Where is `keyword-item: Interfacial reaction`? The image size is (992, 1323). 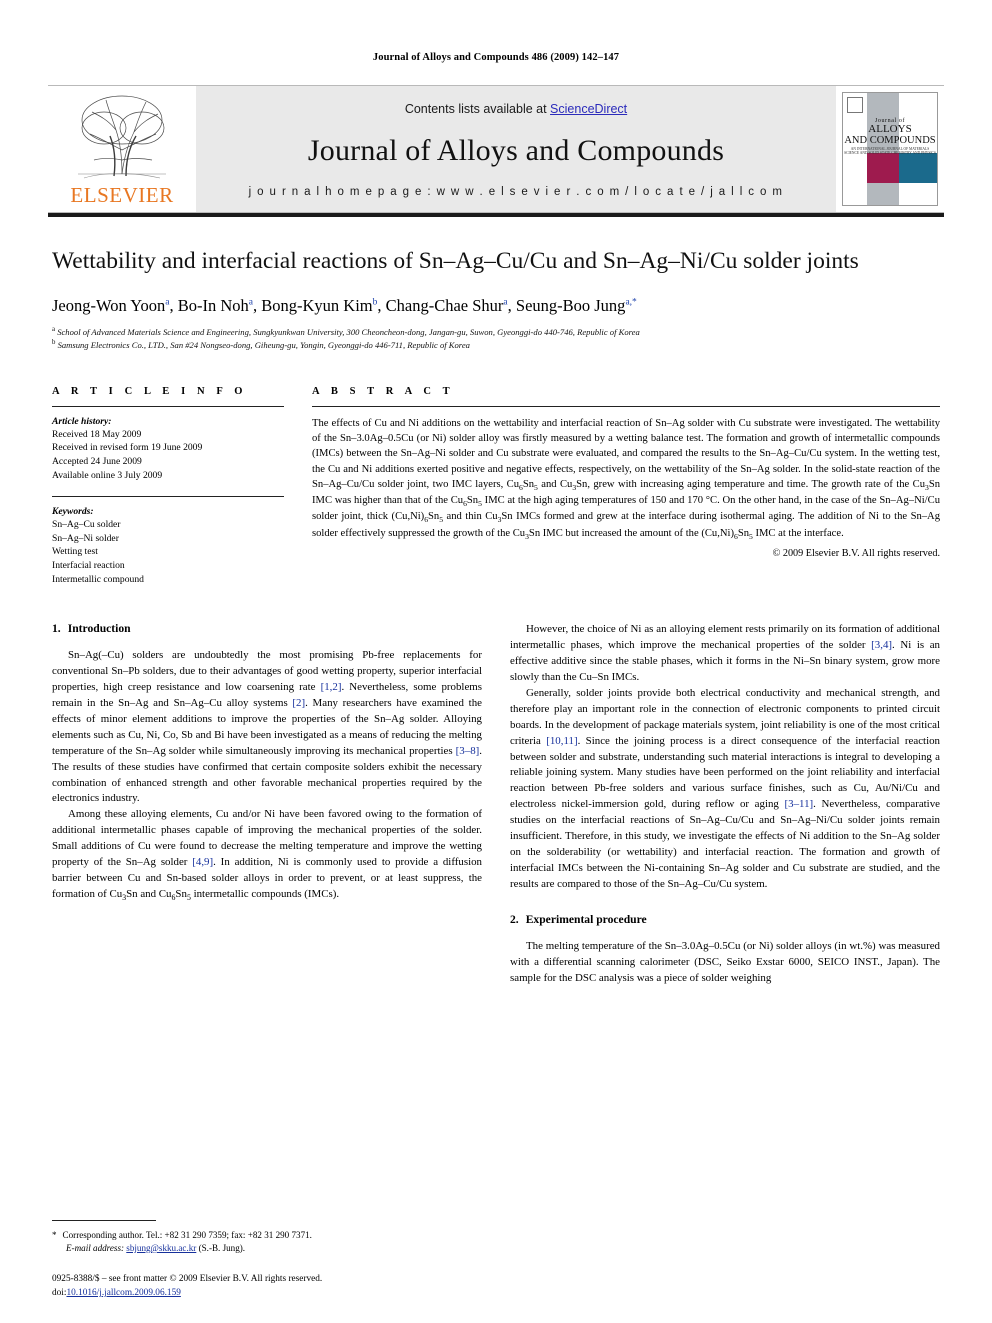
keyword-item: Interfacial reaction is located at coordinates (88, 565).